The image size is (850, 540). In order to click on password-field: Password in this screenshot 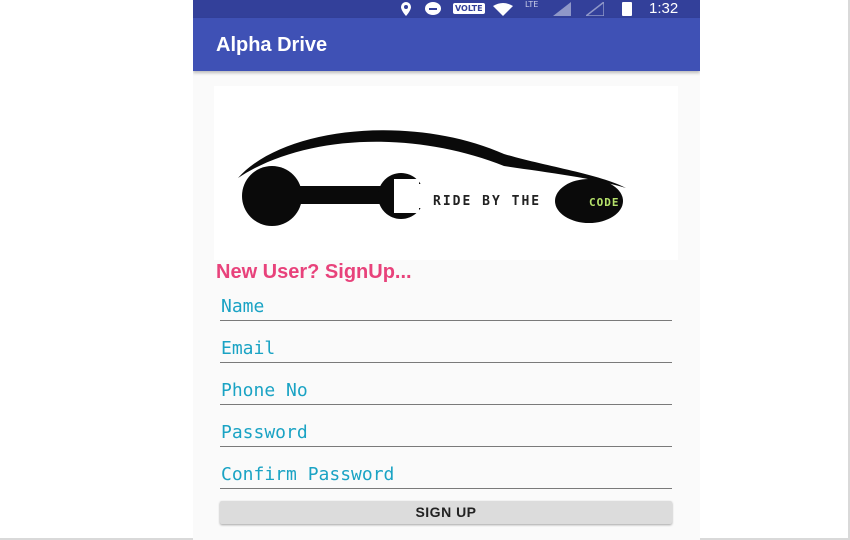, I will do `click(446, 431)`.